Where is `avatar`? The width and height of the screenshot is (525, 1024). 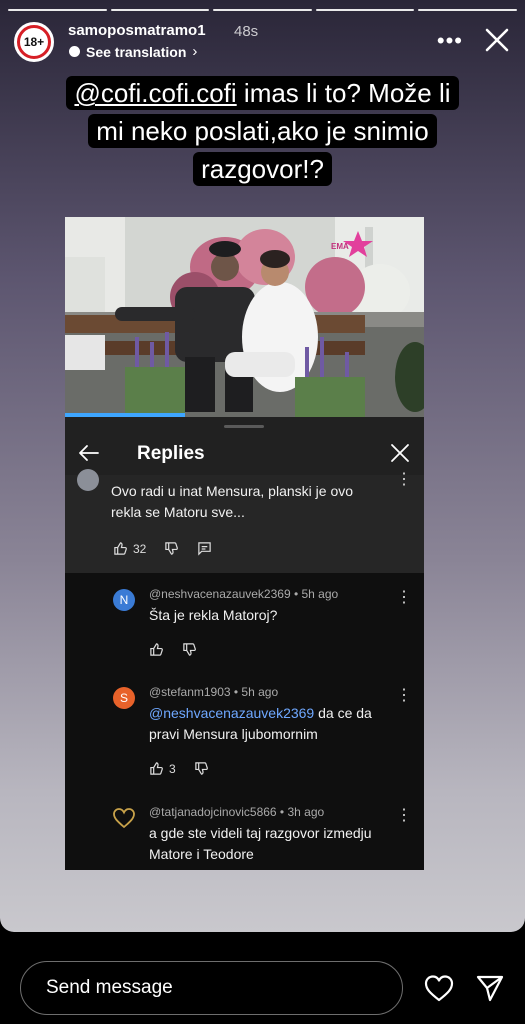
avatar is located at coordinates (88, 480).